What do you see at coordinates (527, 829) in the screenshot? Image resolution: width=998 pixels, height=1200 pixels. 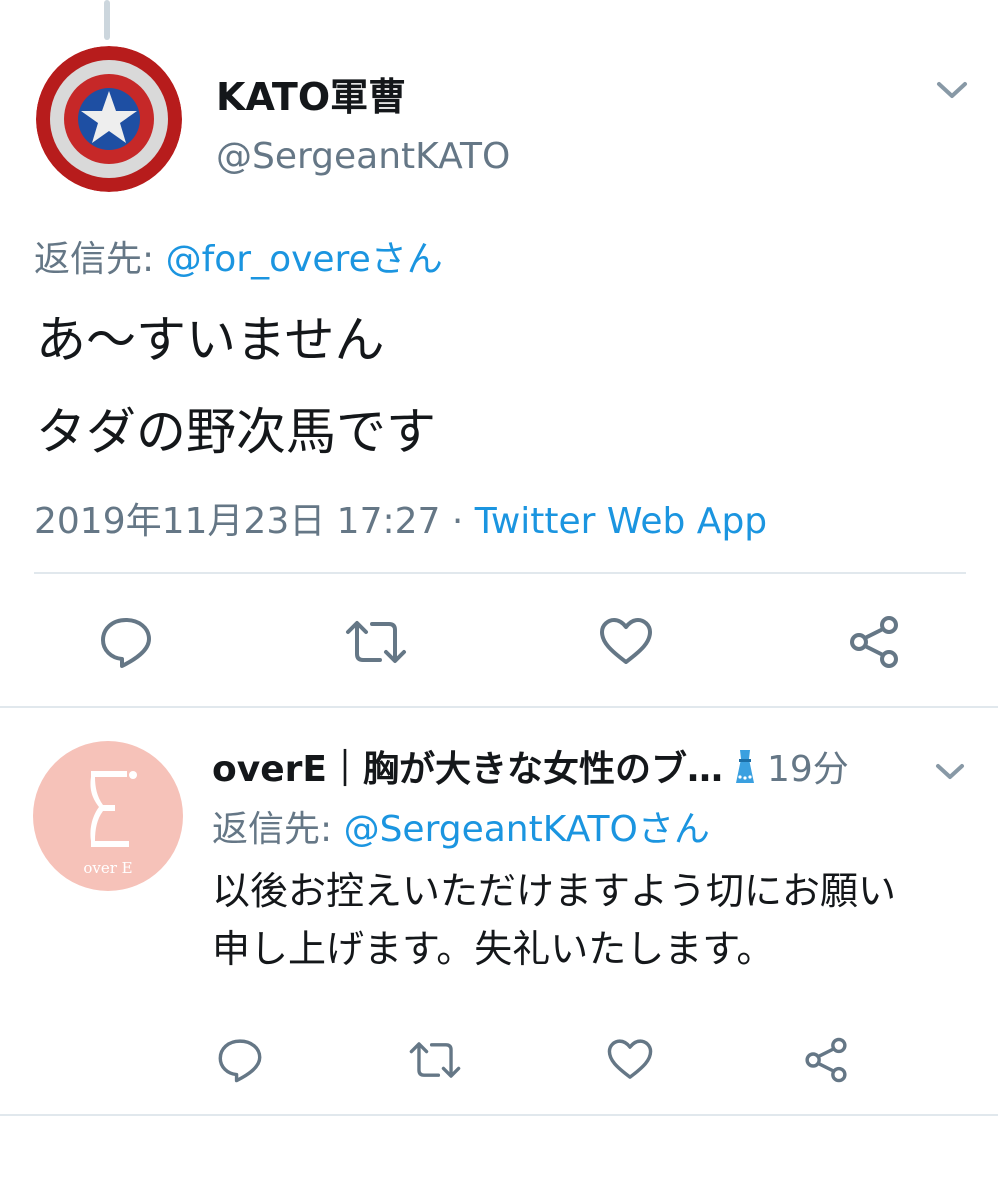 I see `reply-target-link: @SergeantKATOさん` at bounding box center [527, 829].